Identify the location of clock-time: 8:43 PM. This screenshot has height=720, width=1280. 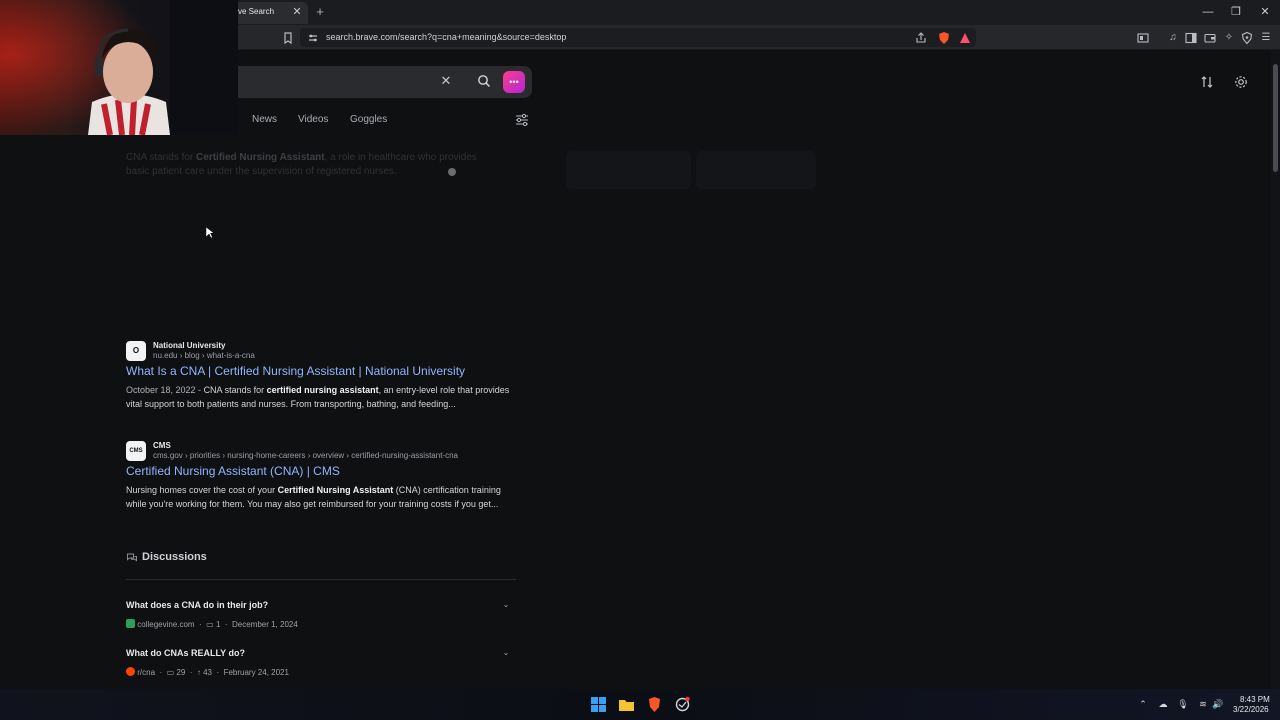
(1255, 699).